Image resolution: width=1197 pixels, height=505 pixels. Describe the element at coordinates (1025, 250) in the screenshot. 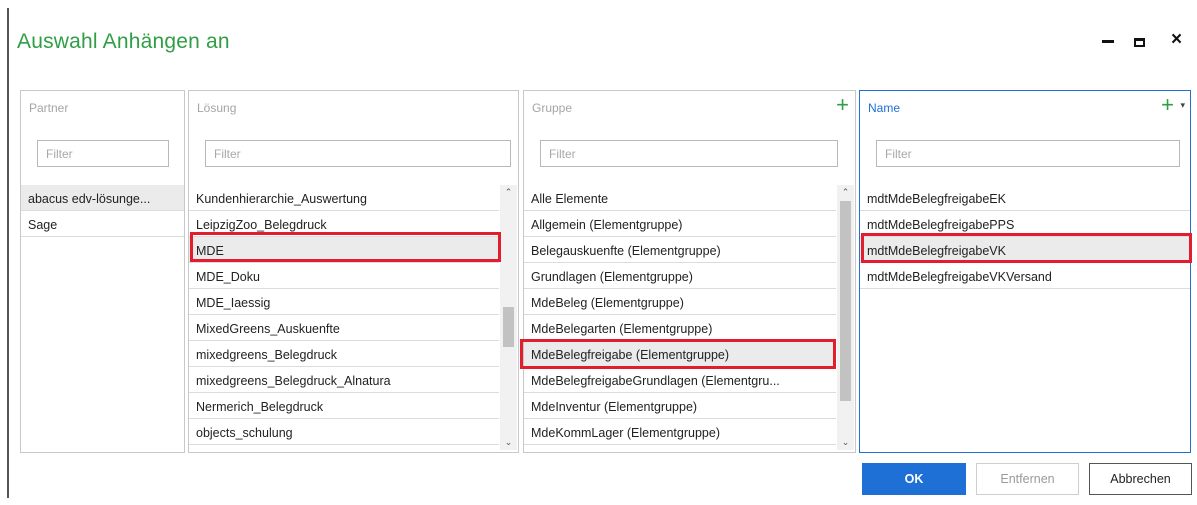

I see `list-item-selected: mdtMdeBelegfreigabeVK` at that location.